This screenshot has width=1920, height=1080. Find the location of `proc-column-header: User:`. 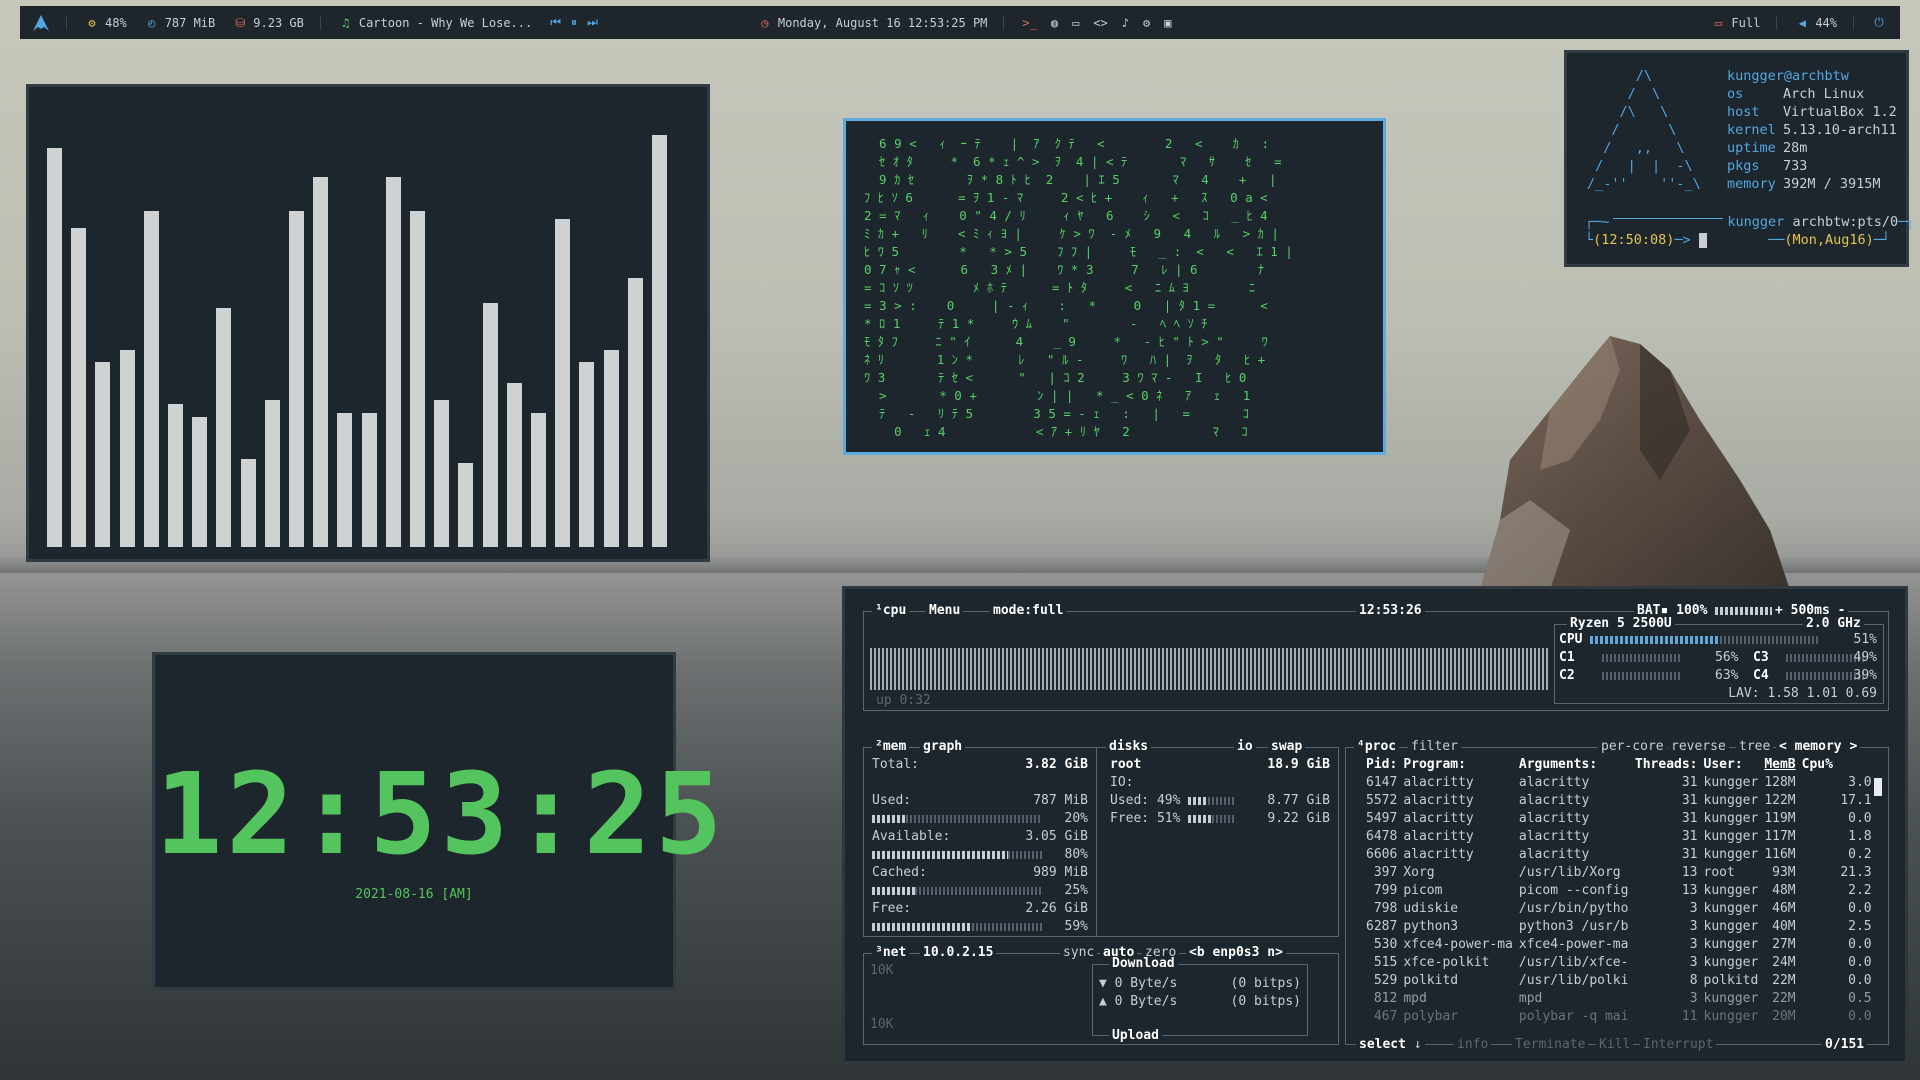

proc-column-header: User: is located at coordinates (1734, 765).